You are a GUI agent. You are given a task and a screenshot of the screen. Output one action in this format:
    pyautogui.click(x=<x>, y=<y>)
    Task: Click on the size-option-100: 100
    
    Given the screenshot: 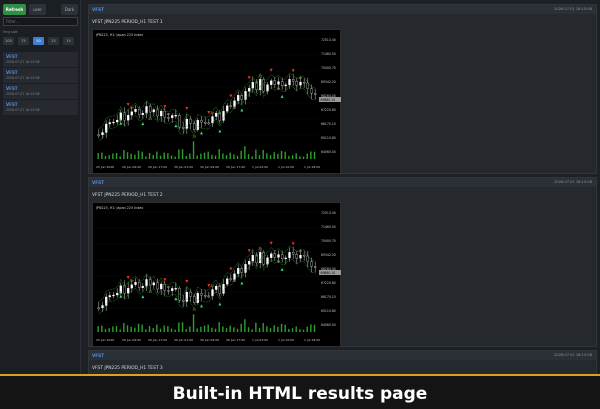 What is the action you would take?
    pyautogui.click(x=8, y=41)
    